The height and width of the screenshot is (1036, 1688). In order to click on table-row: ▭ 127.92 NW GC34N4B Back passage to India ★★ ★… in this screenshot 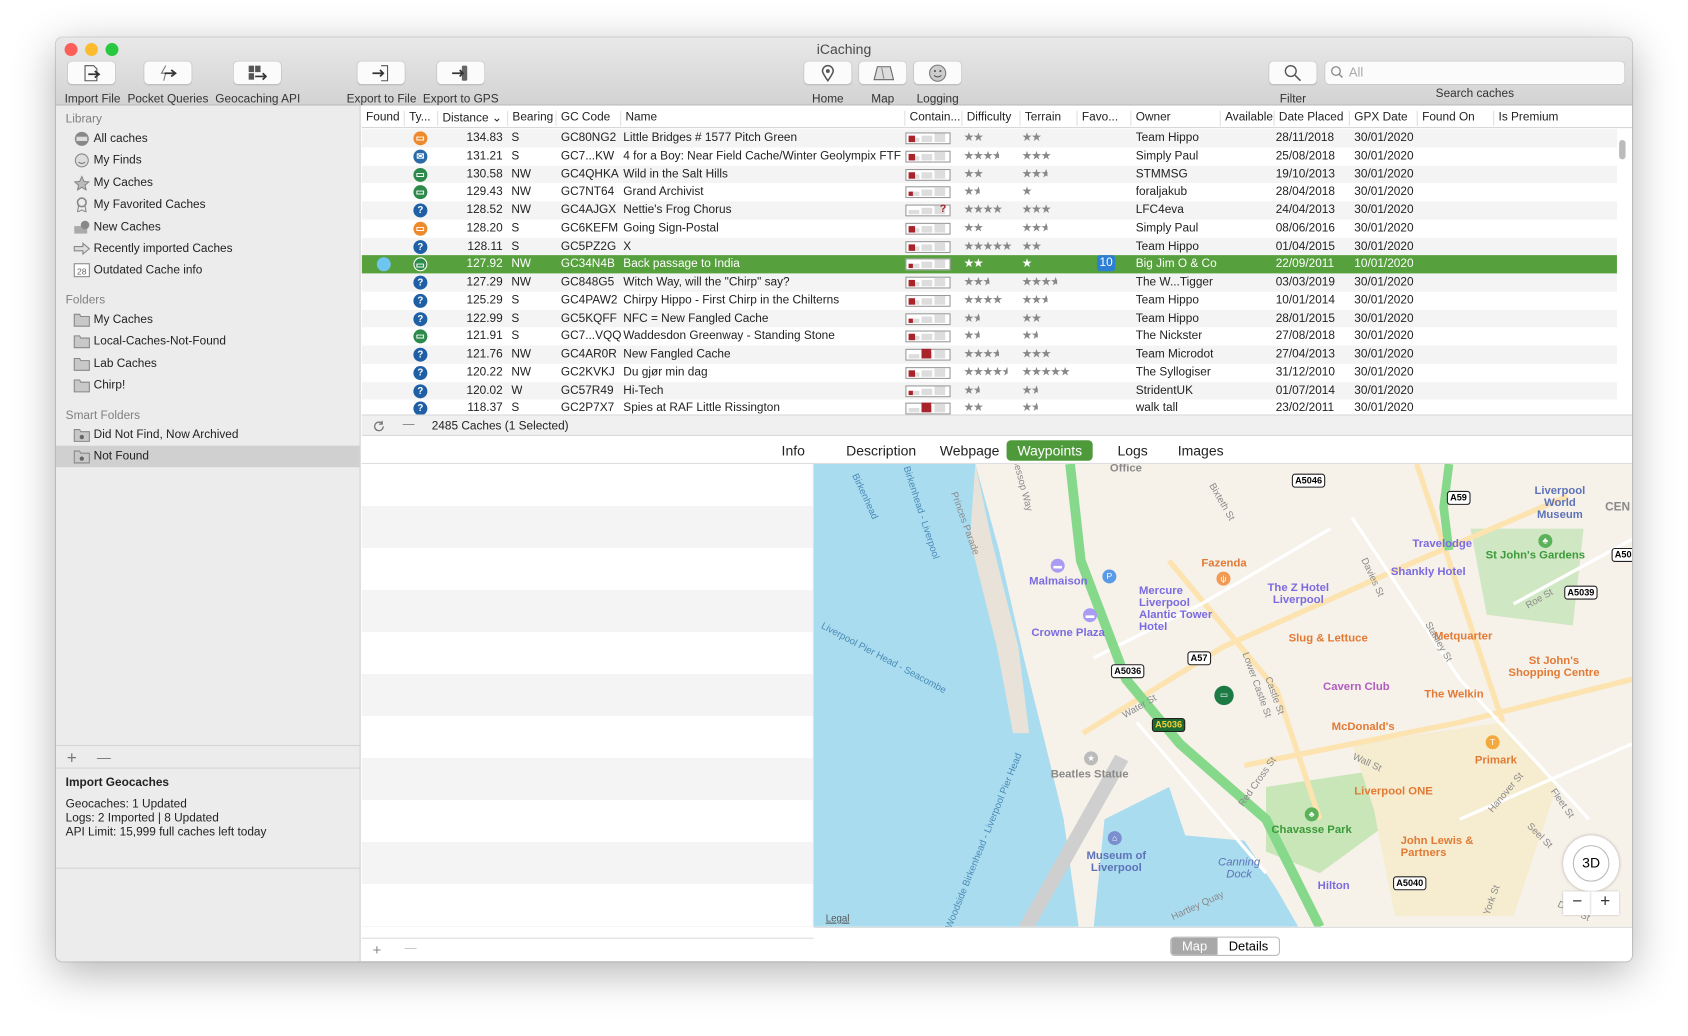, I will do `click(989, 264)`.